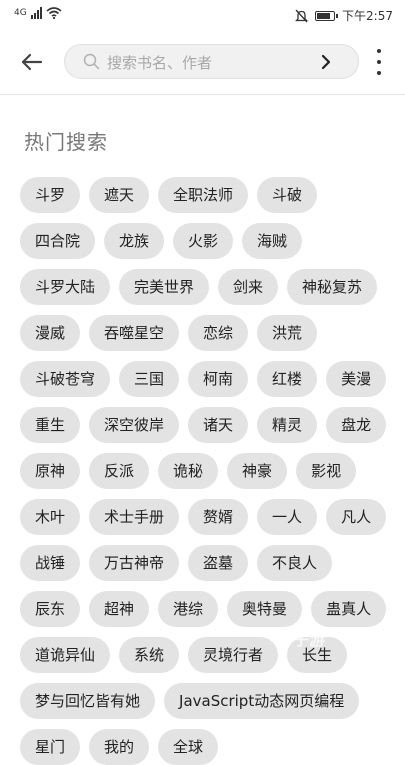 The width and height of the screenshot is (405, 765). What do you see at coordinates (218, 563) in the screenshot?
I see `hot-search-tag: 盗墓` at bounding box center [218, 563].